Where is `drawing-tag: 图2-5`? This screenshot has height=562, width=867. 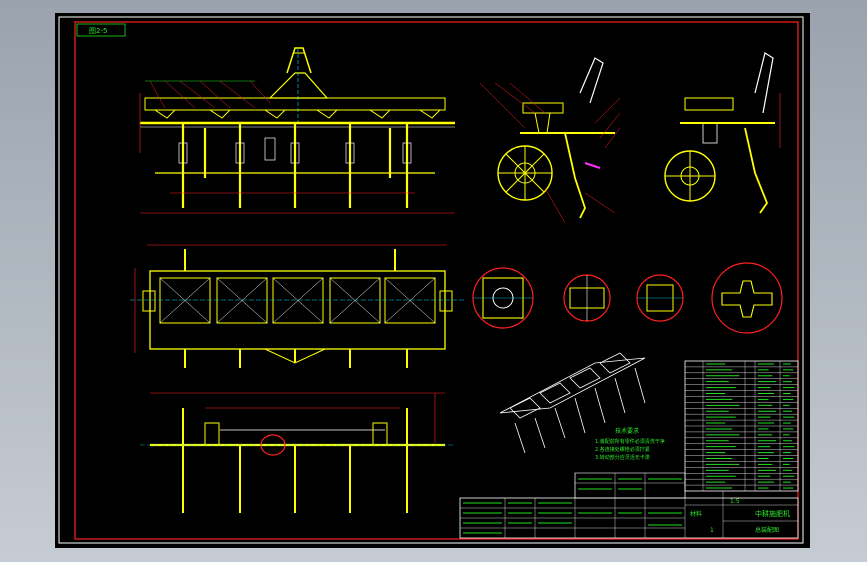 drawing-tag: 图2-5 is located at coordinates (101, 30).